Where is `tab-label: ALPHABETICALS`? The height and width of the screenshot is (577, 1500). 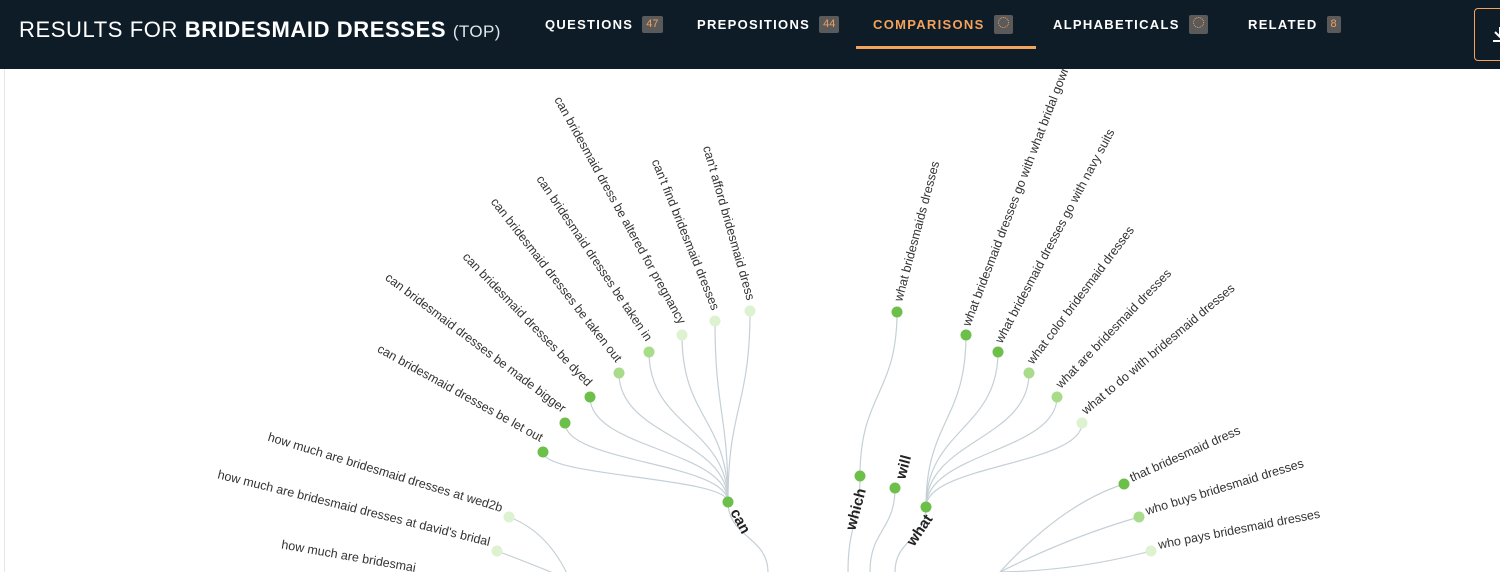 tab-label: ALPHABETICALS is located at coordinates (1116, 24).